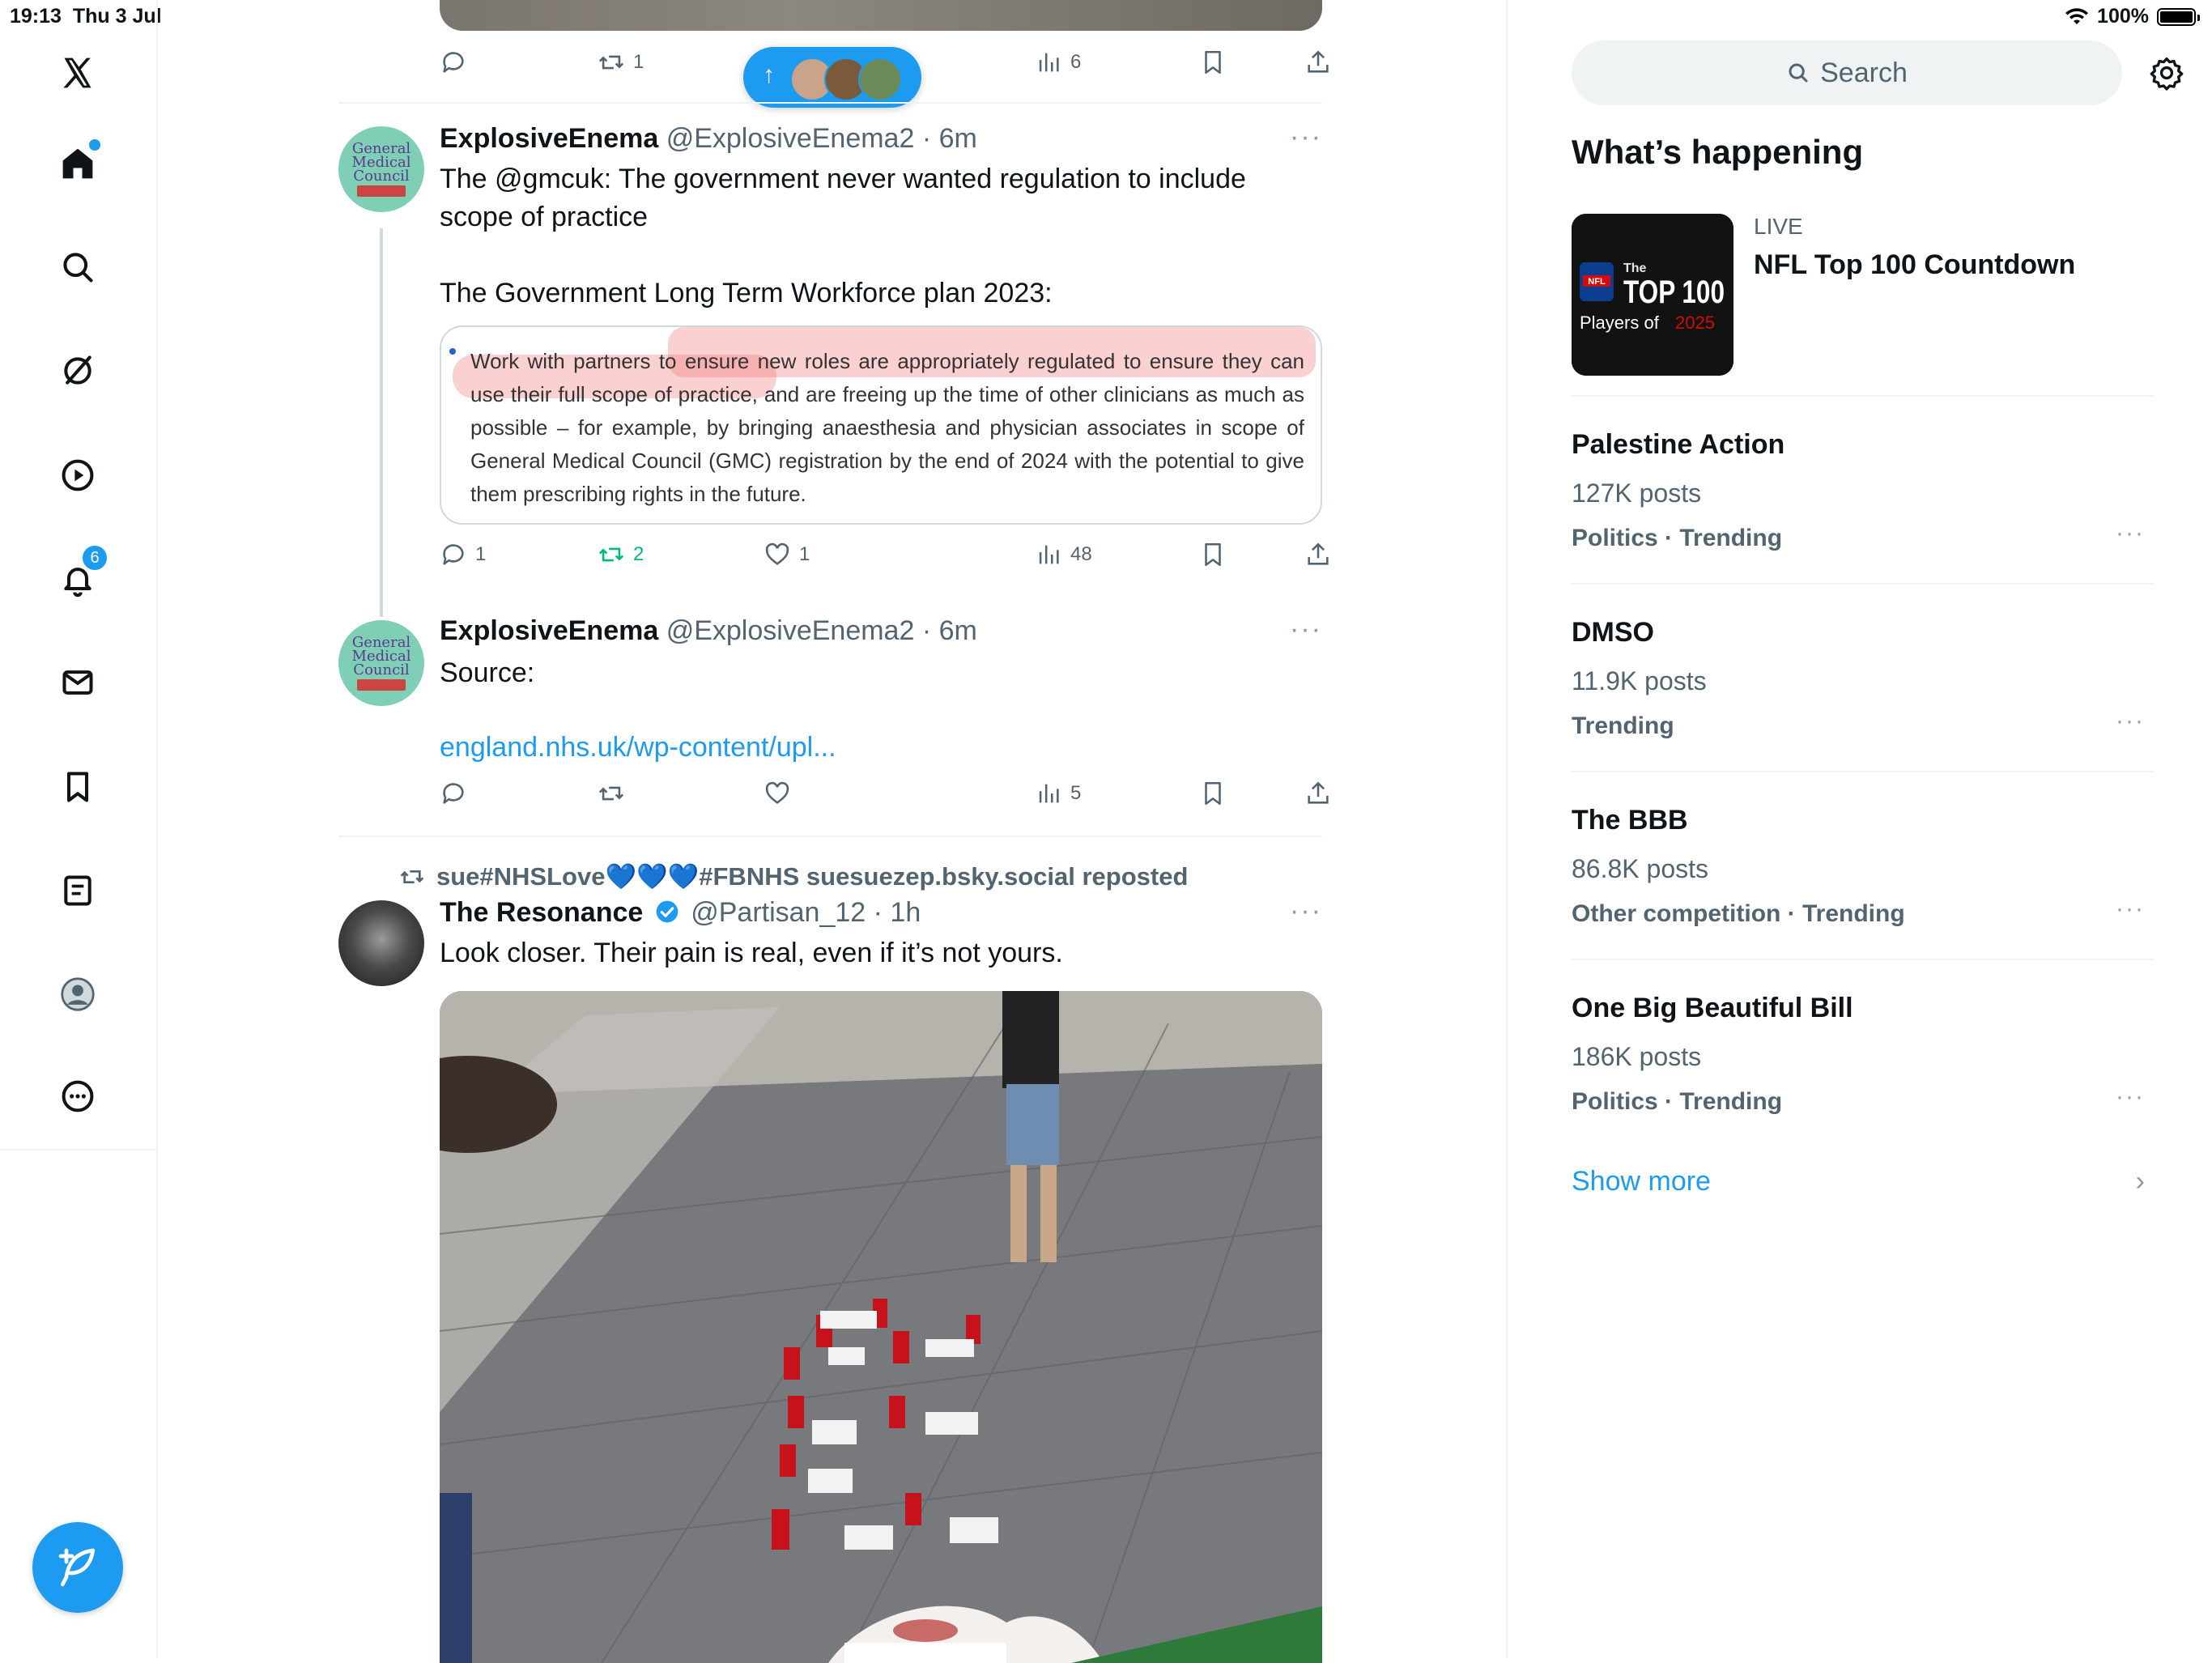 Image resolution: width=2212 pixels, height=1663 pixels. Describe the element at coordinates (881, 15) in the screenshot. I see `previous-tweet-media` at that location.